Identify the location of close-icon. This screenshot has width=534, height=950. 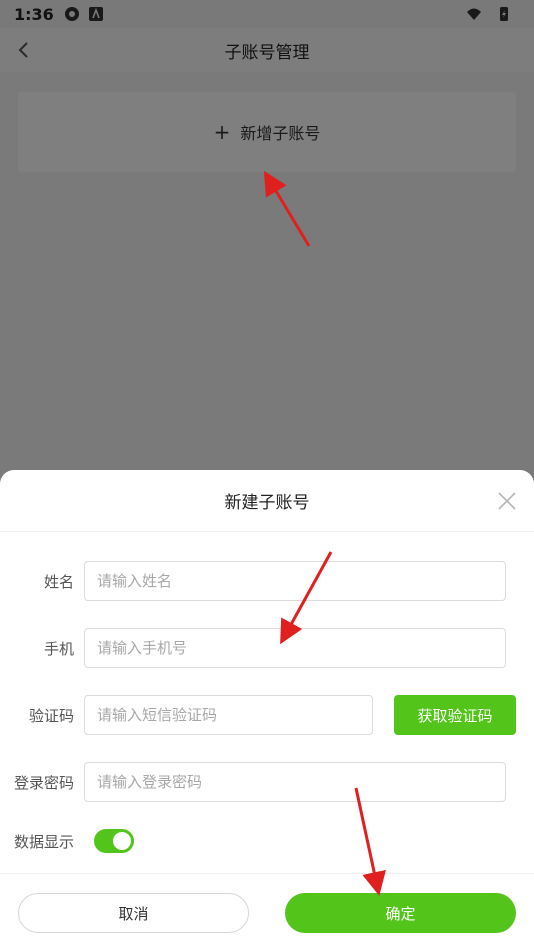
(507, 501).